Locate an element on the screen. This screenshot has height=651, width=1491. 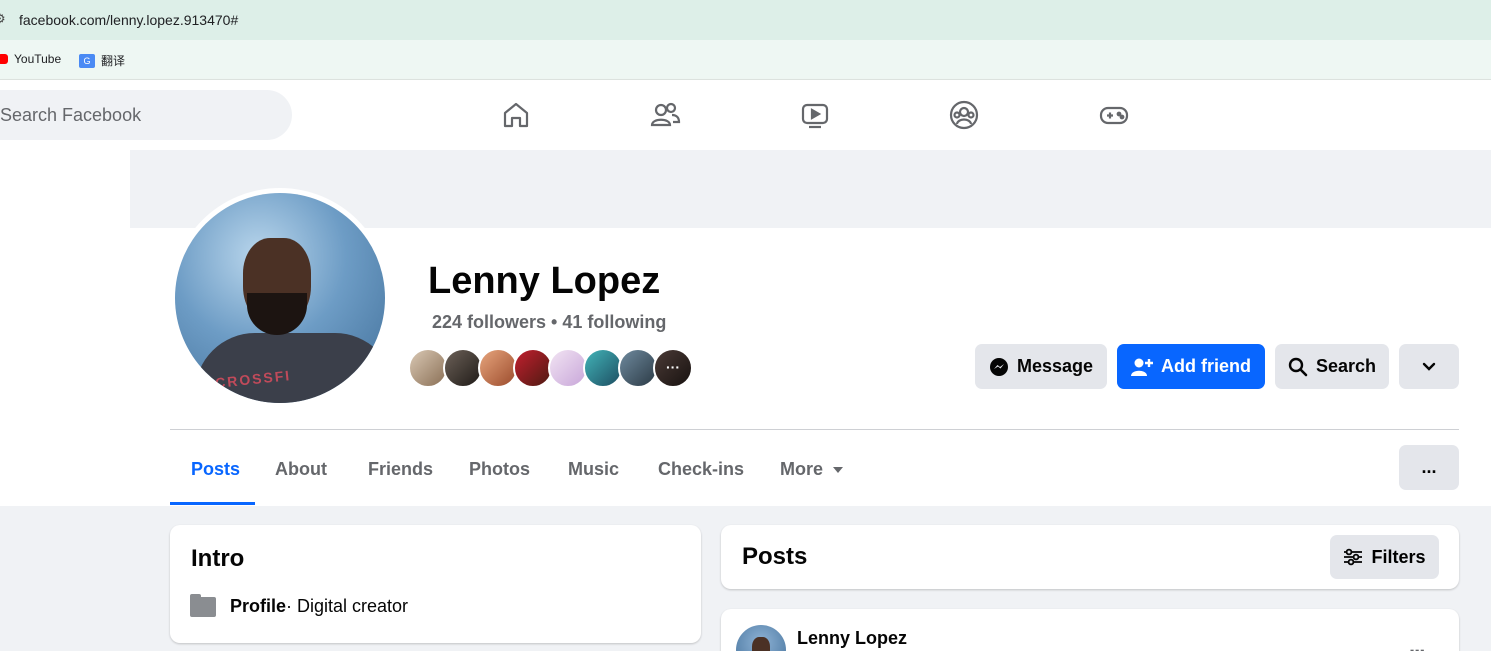
intro-profile-label: Profile is located at coordinates (258, 606).